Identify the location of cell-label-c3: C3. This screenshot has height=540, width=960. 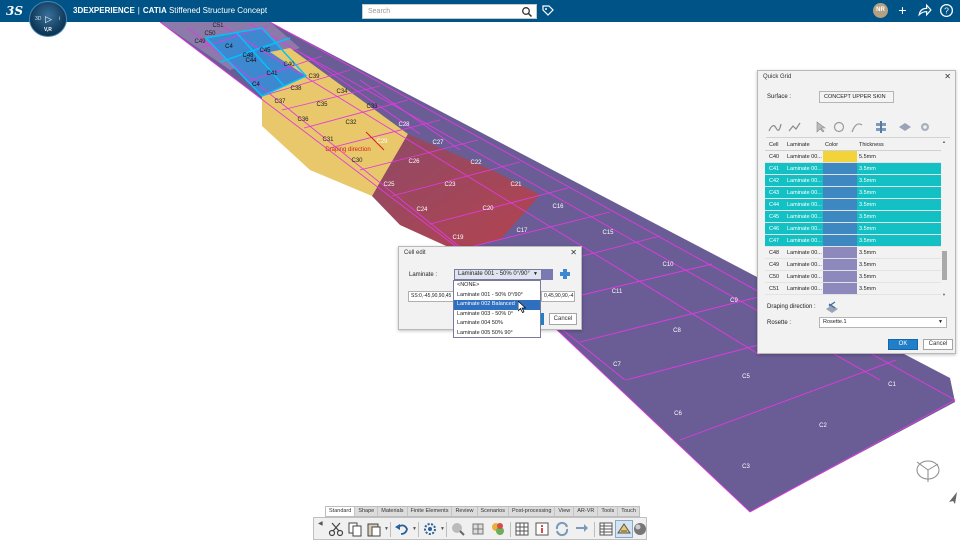
(746, 467).